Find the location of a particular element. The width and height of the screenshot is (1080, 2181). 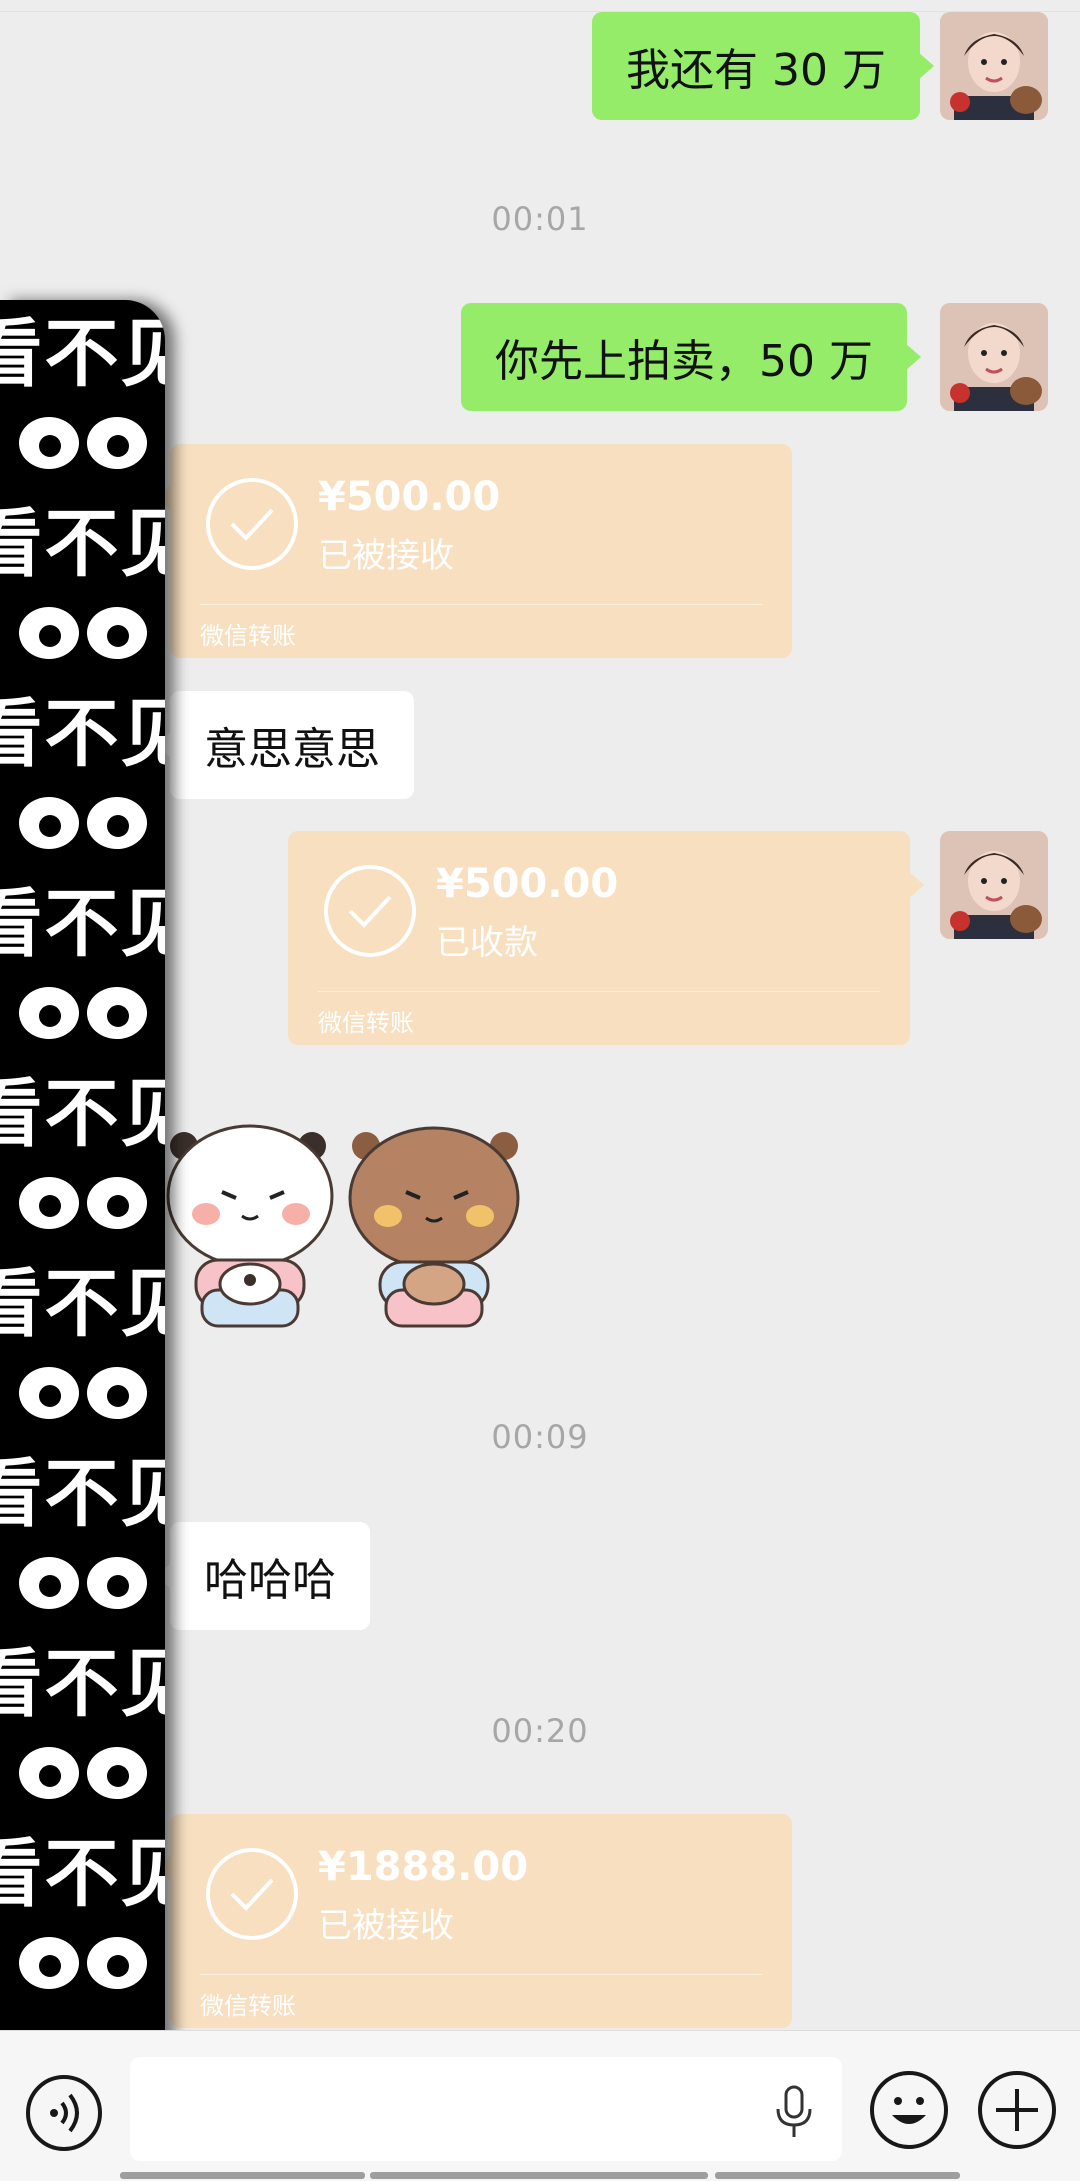

message-bubble-incoming: 哈哈哈 is located at coordinates (263, 1576).